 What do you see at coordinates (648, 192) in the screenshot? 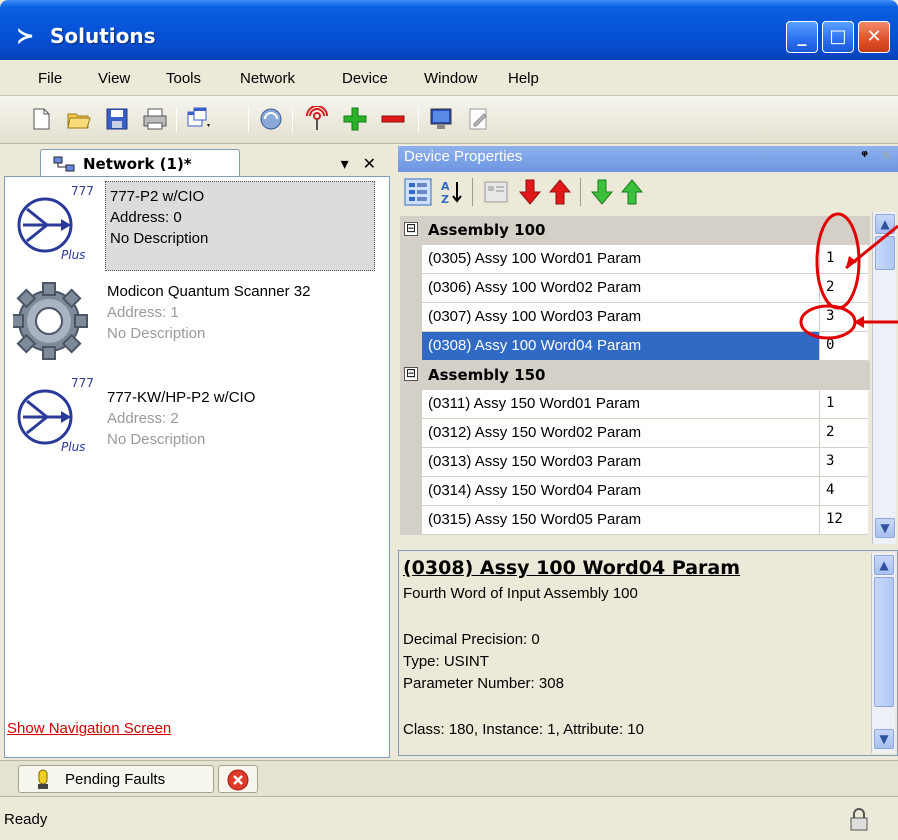
I see `properties-toolbar: AZ` at bounding box center [648, 192].